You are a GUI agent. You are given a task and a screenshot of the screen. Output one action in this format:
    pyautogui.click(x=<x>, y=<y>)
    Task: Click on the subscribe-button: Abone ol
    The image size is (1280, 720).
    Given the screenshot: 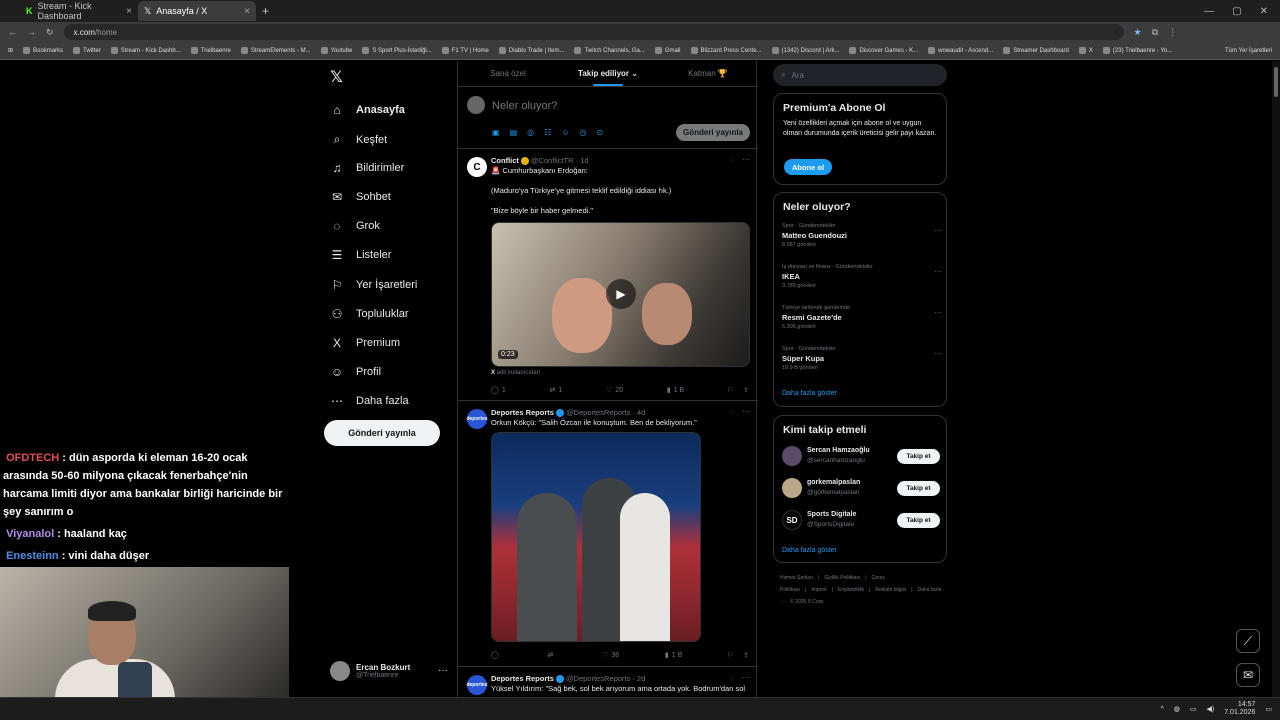 What is the action you would take?
    pyautogui.click(x=808, y=167)
    